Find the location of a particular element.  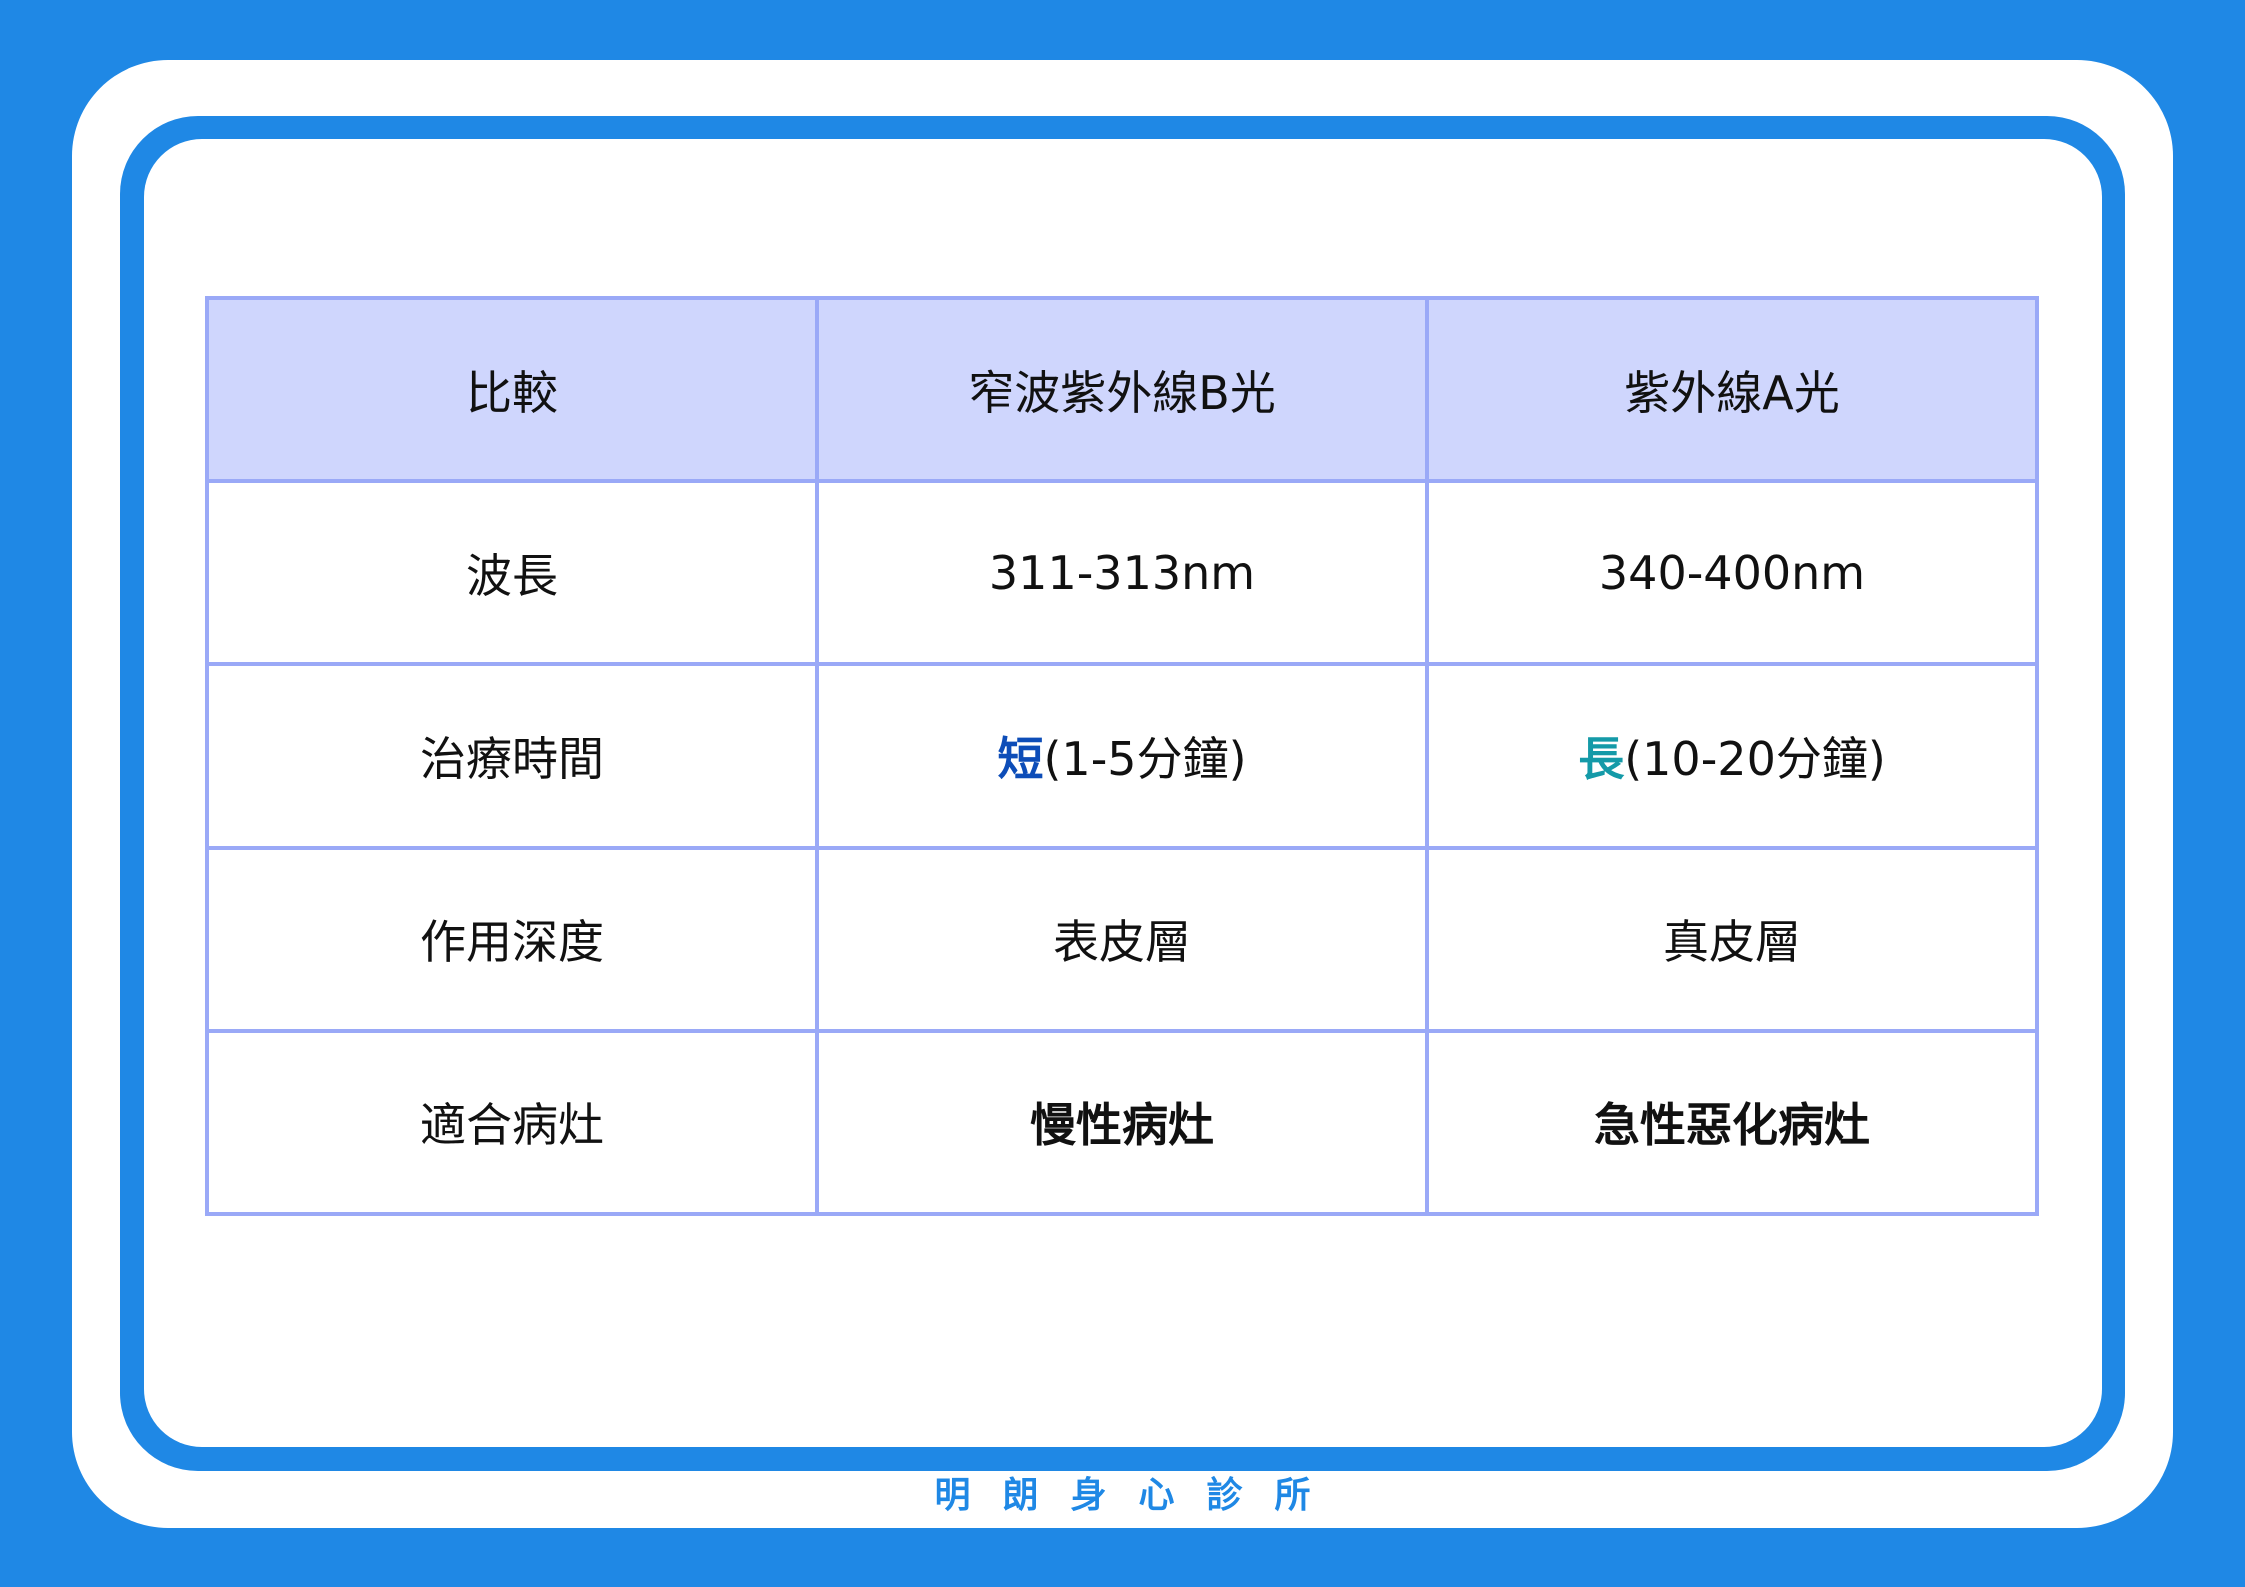

cell-uvb-wavelength: 311-313nm is located at coordinates (1122, 573).